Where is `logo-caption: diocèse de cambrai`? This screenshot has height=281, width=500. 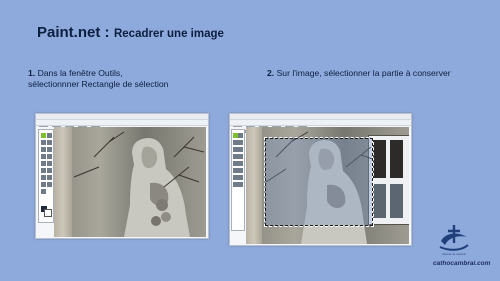
logo-caption: diocèse de cambrai is located at coordinates (454, 254).